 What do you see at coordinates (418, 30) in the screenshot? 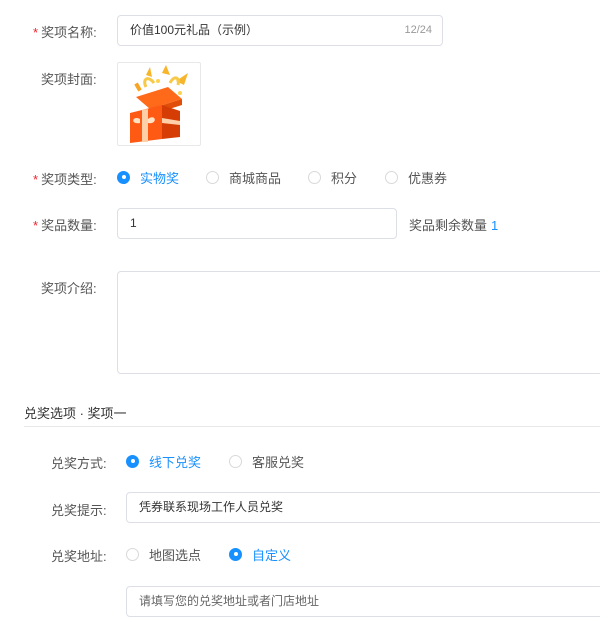
I see `prize-name-char-count: 12/24` at bounding box center [418, 30].